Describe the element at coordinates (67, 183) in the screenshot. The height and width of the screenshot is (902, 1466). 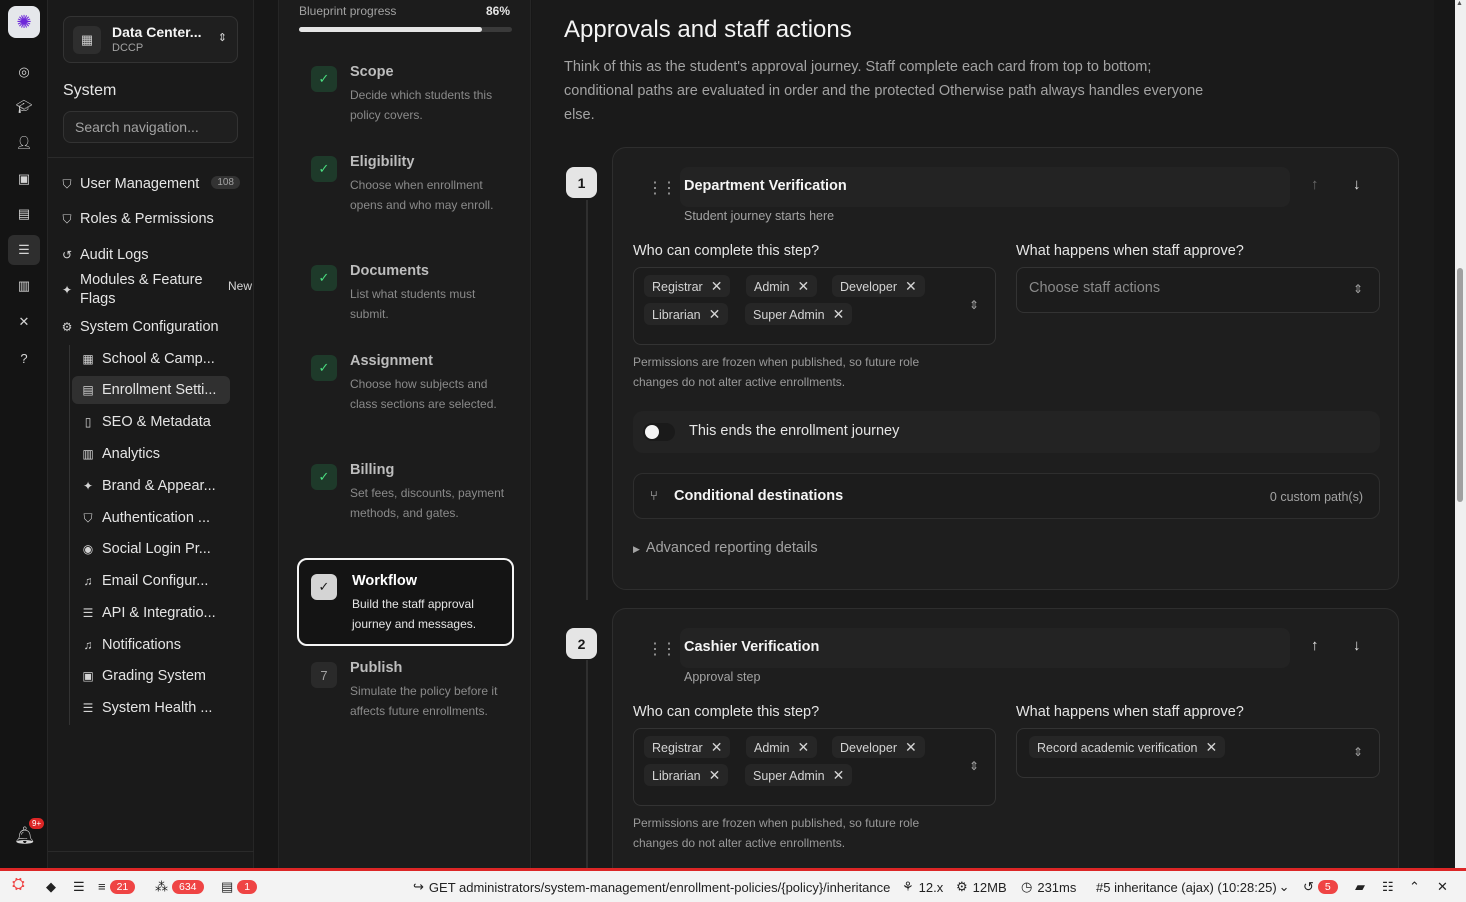
I see `shield-icon: ⛉` at that location.